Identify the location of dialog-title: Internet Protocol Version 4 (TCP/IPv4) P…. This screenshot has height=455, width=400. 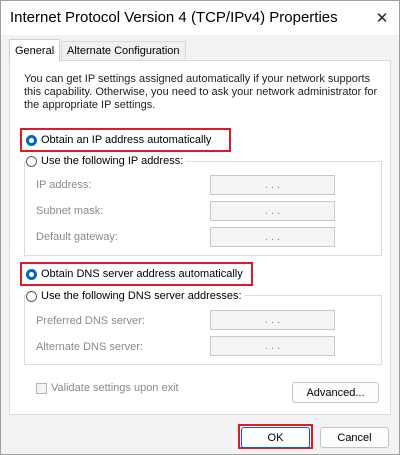
(174, 17).